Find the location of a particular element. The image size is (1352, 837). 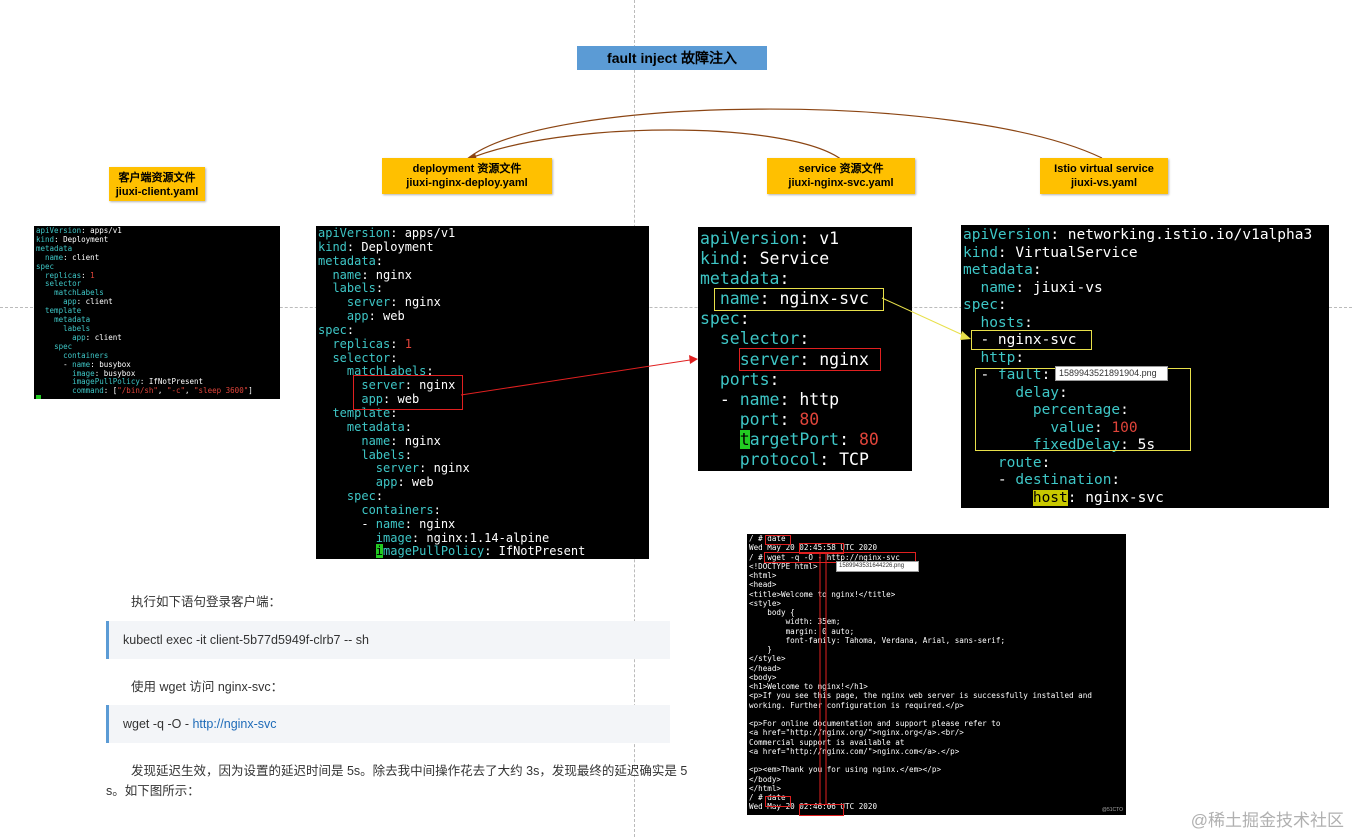

terminal-tooltip: 1589943531644226.png is located at coordinates (877, 566).